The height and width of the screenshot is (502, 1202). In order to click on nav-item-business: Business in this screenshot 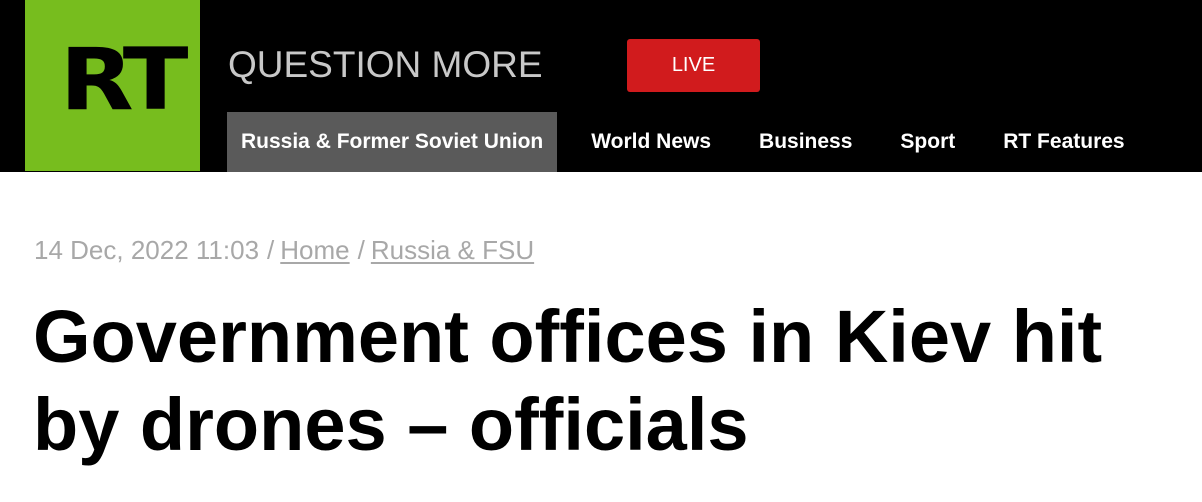, I will do `click(805, 142)`.